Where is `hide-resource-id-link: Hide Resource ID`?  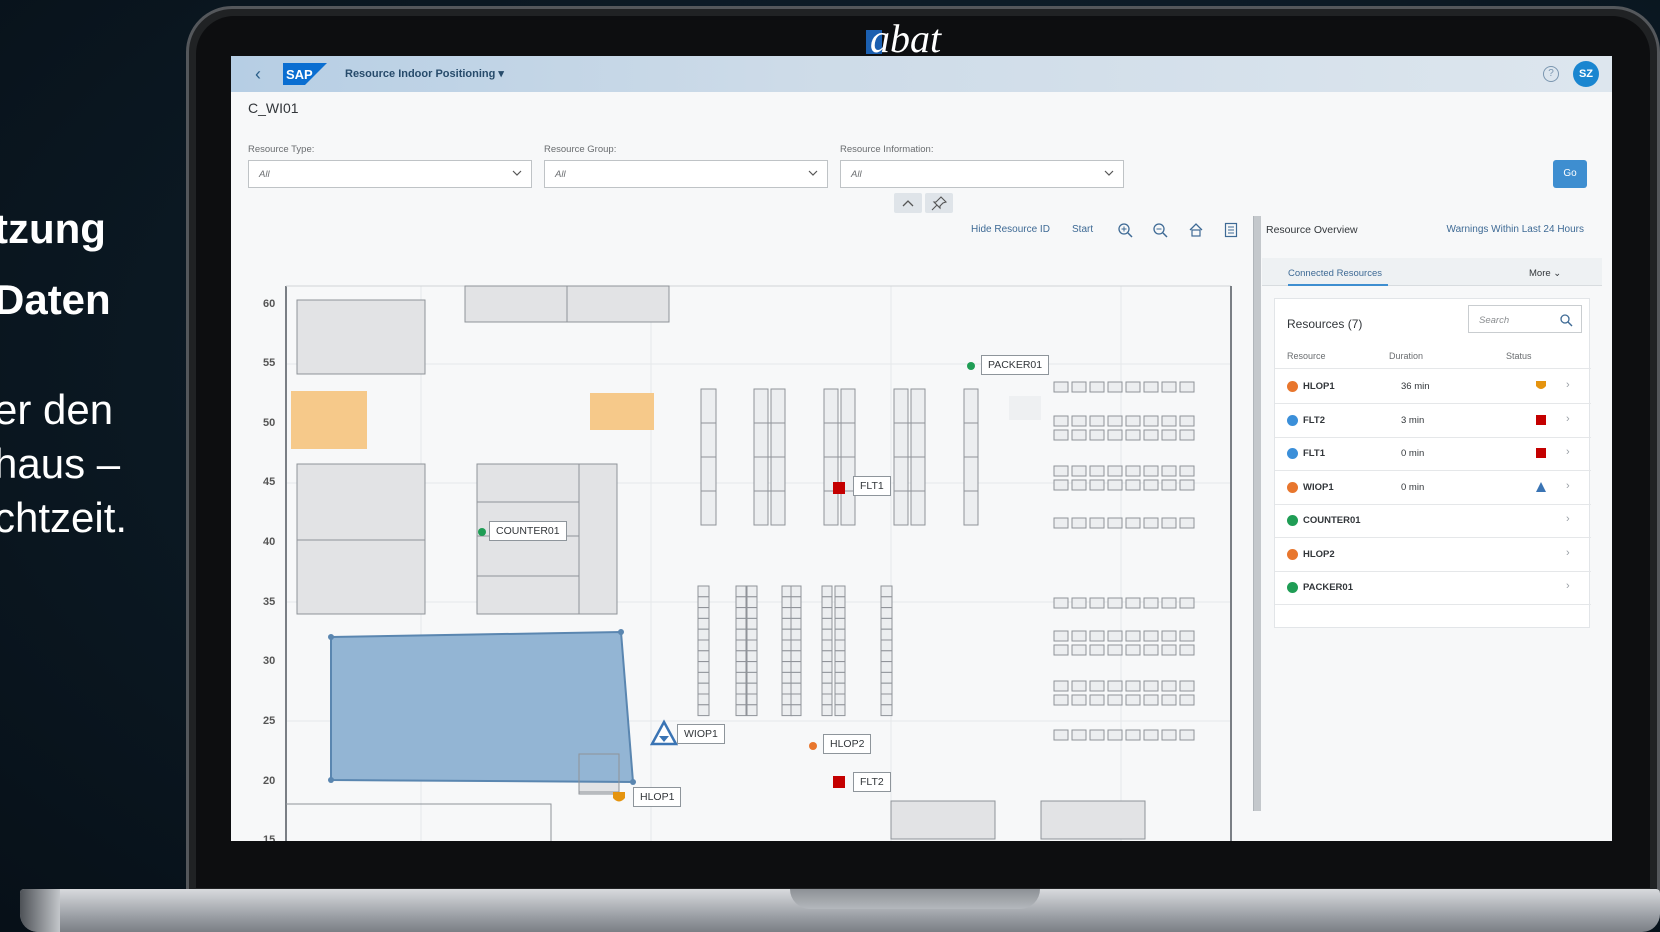 hide-resource-id-link: Hide Resource ID is located at coordinates (1010, 229).